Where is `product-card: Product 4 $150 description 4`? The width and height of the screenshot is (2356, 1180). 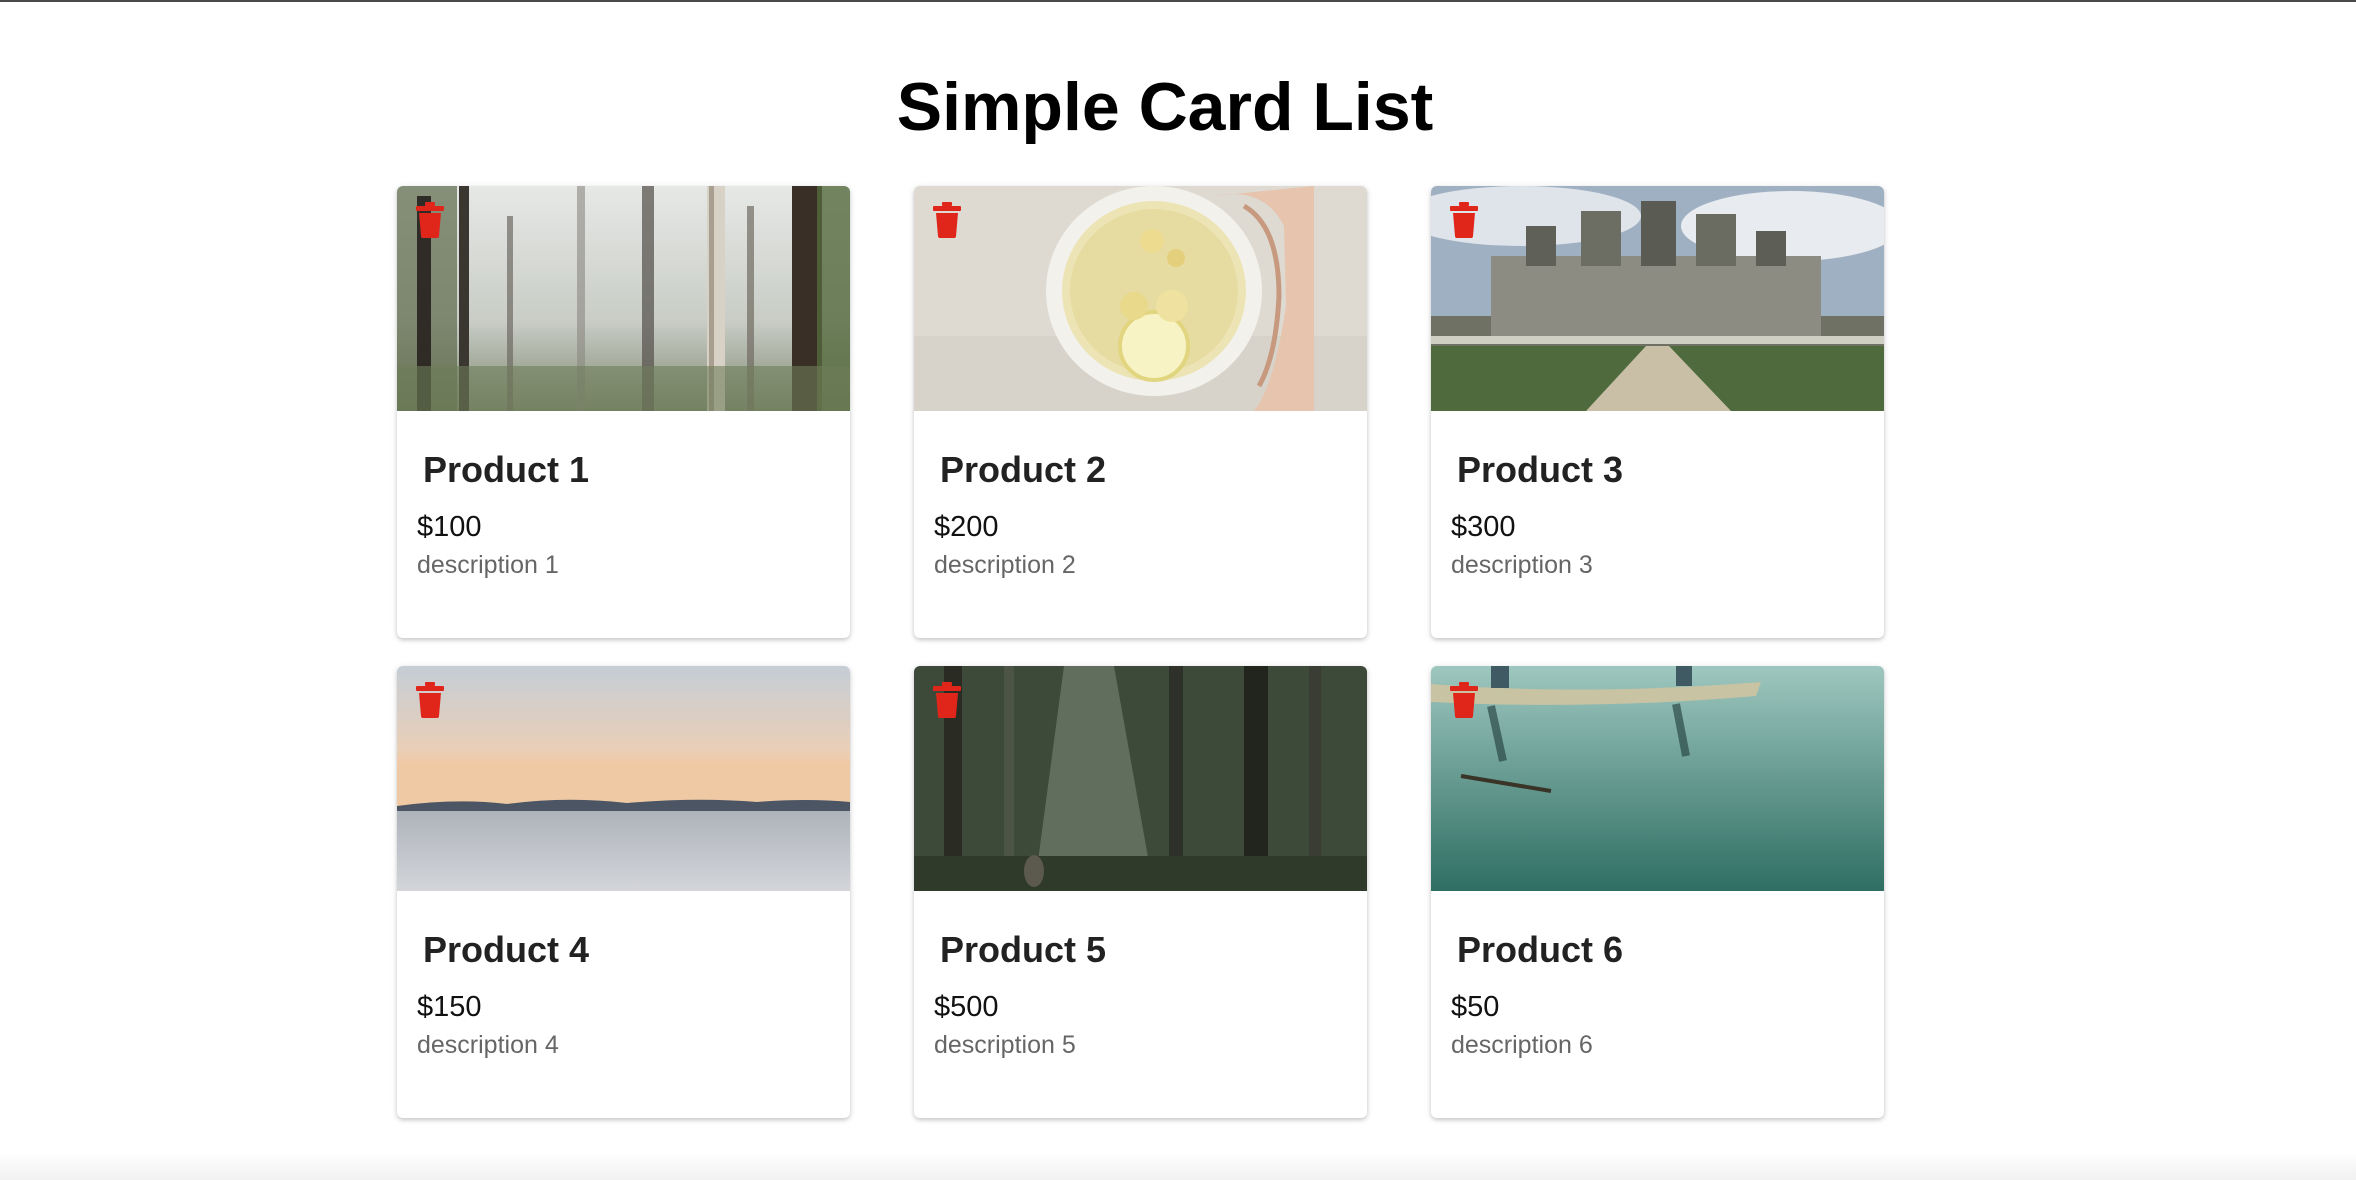 product-card: Product 4 $150 description 4 is located at coordinates (623, 892).